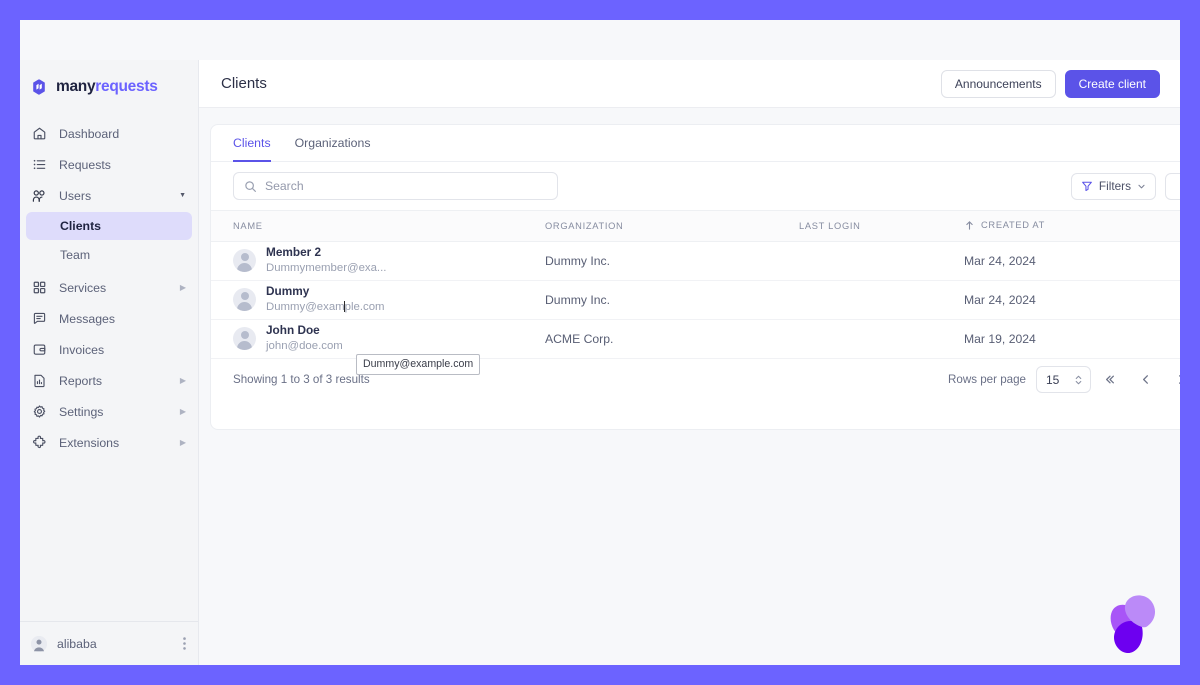  What do you see at coordinates (1145, 380) in the screenshot?
I see `prev-page-button` at bounding box center [1145, 380].